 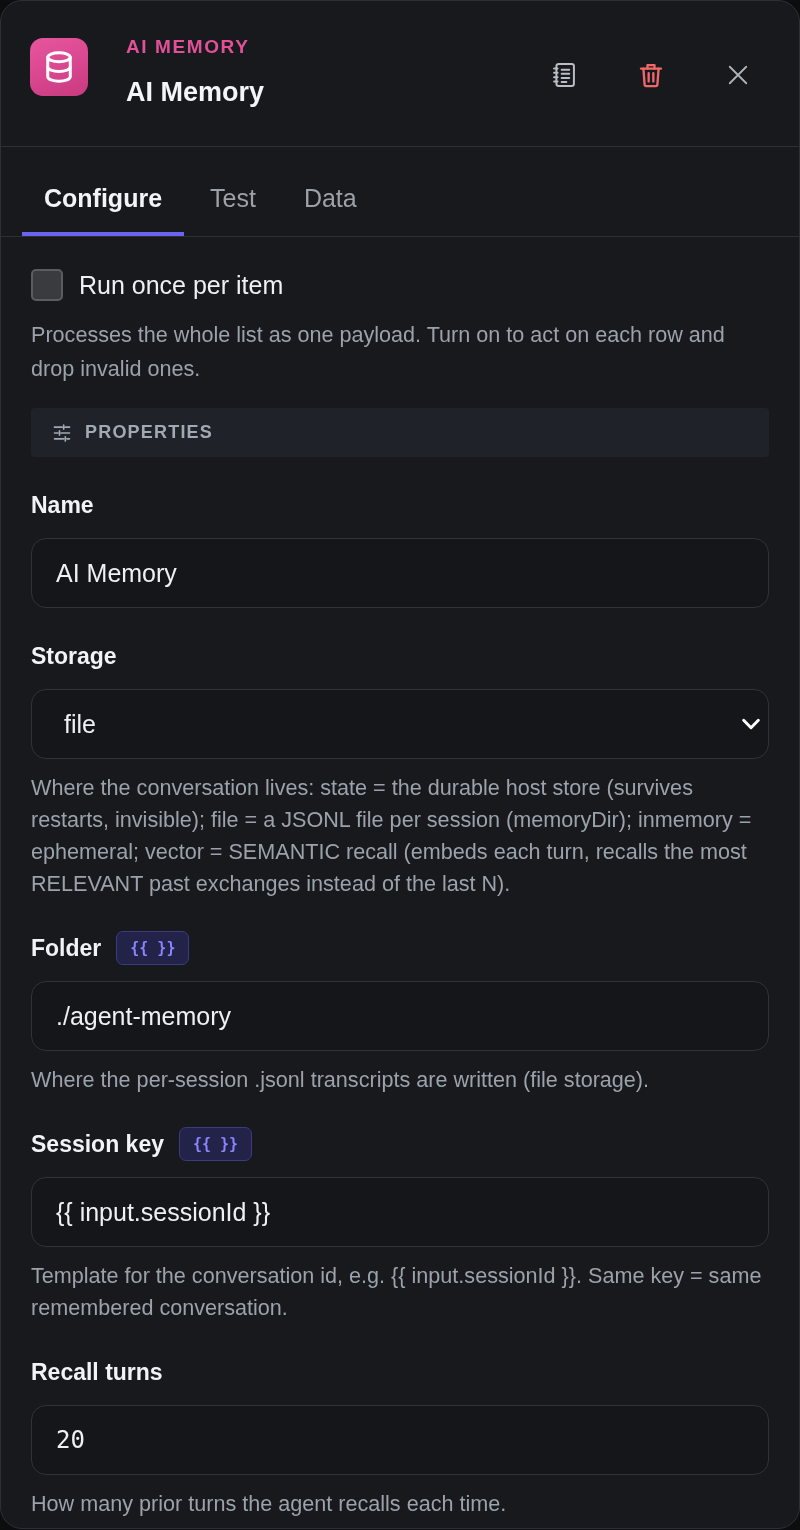 I want to click on help-text: How many prior turns the agent recalls each time., so click(x=269, y=1504).